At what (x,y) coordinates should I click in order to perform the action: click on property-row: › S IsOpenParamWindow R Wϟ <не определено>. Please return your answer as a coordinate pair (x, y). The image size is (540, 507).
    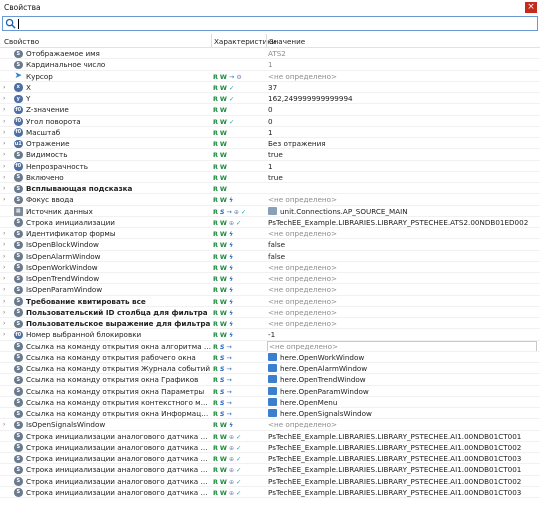
    Looking at the image, I should click on (270, 290).